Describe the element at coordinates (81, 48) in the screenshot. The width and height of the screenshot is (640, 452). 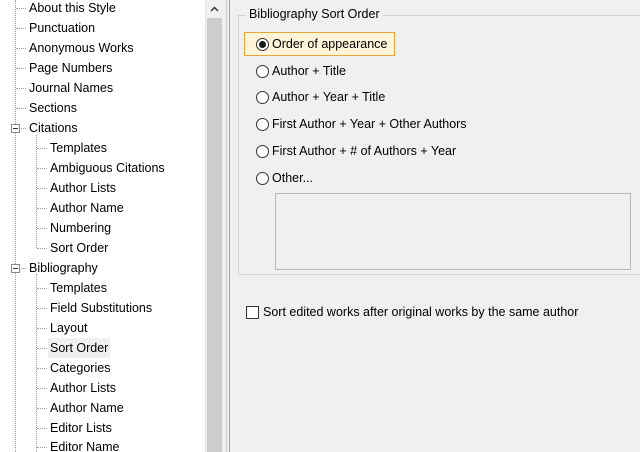
I see `tree-item-label: Anonymous Works` at that location.